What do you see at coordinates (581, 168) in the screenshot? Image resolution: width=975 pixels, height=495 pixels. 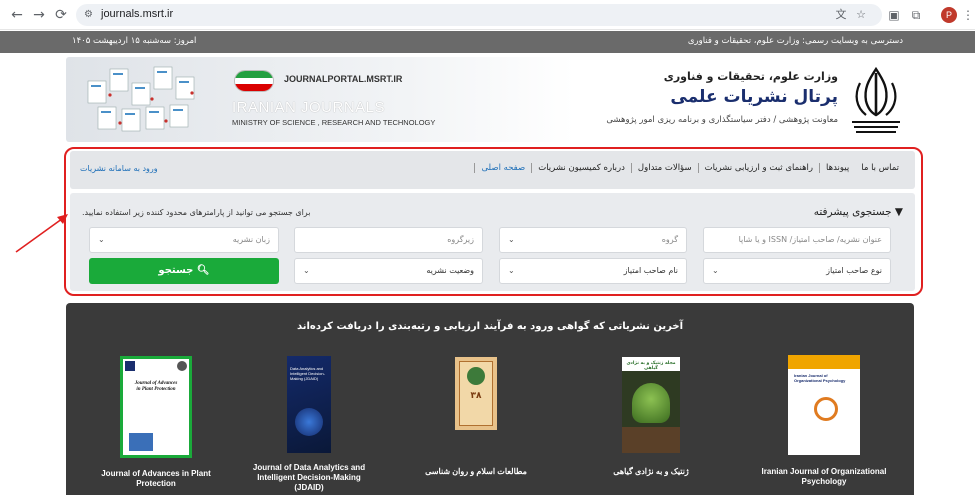 I see `nav-about-commission: درباره کمیسیون نشریات` at bounding box center [581, 168].